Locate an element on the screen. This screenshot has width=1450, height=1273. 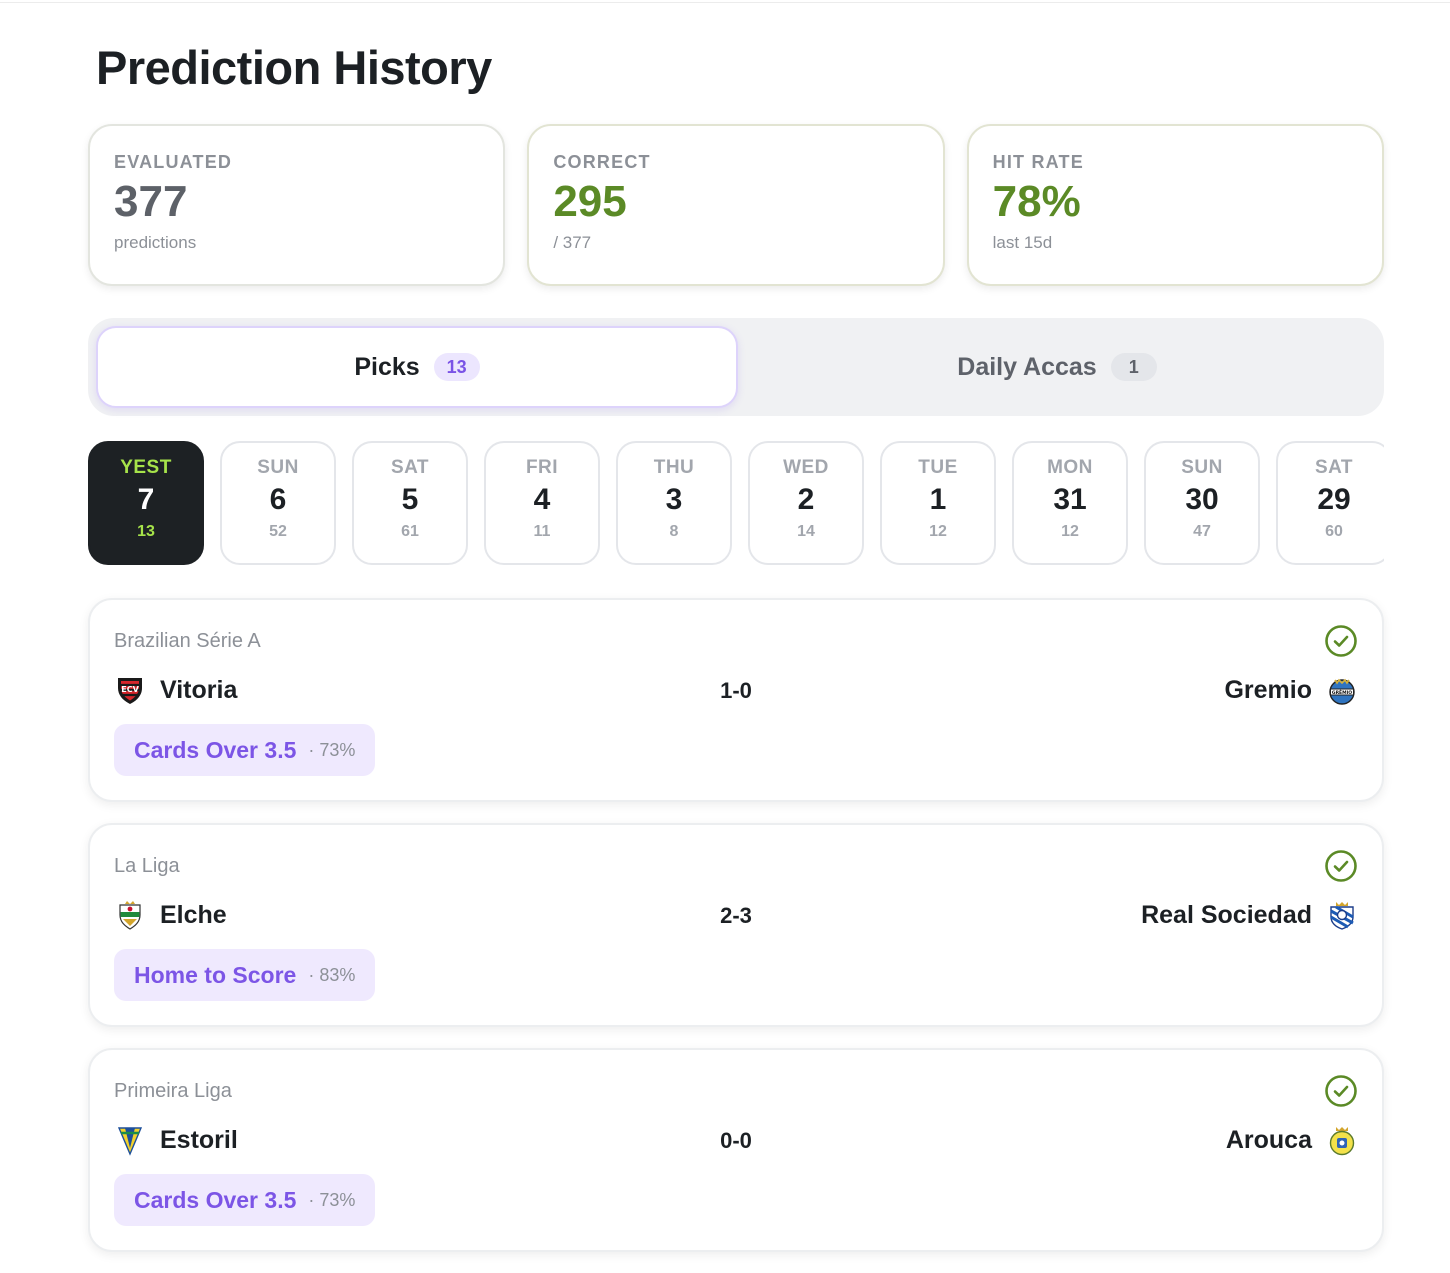
day-count: 13 is located at coordinates (146, 531).